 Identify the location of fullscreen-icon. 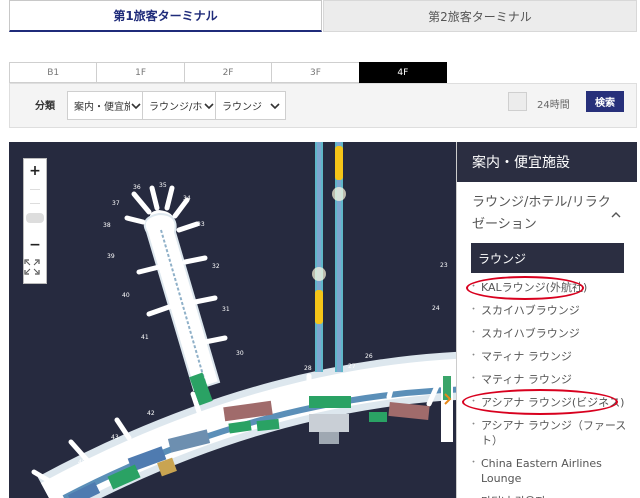
(35, 269).